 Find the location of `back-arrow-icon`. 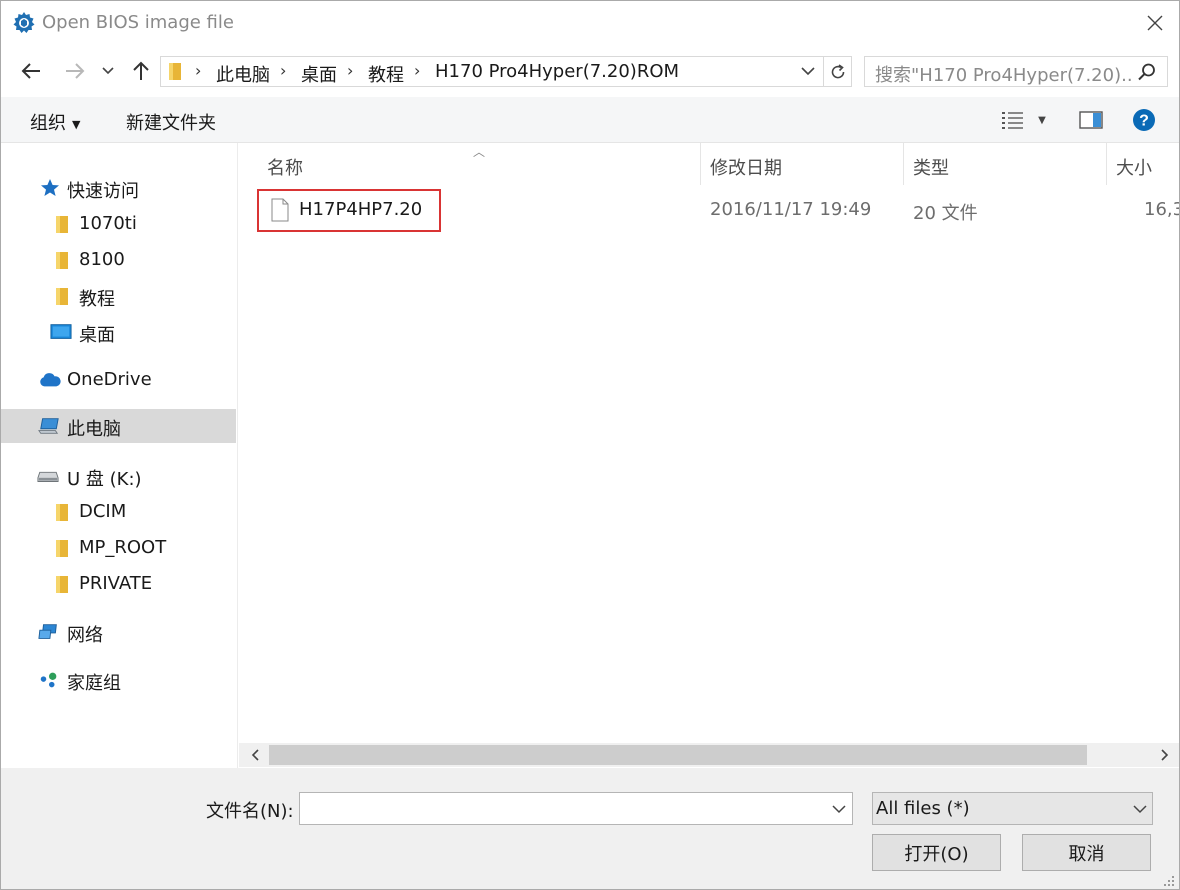

back-arrow-icon is located at coordinates (30, 71).